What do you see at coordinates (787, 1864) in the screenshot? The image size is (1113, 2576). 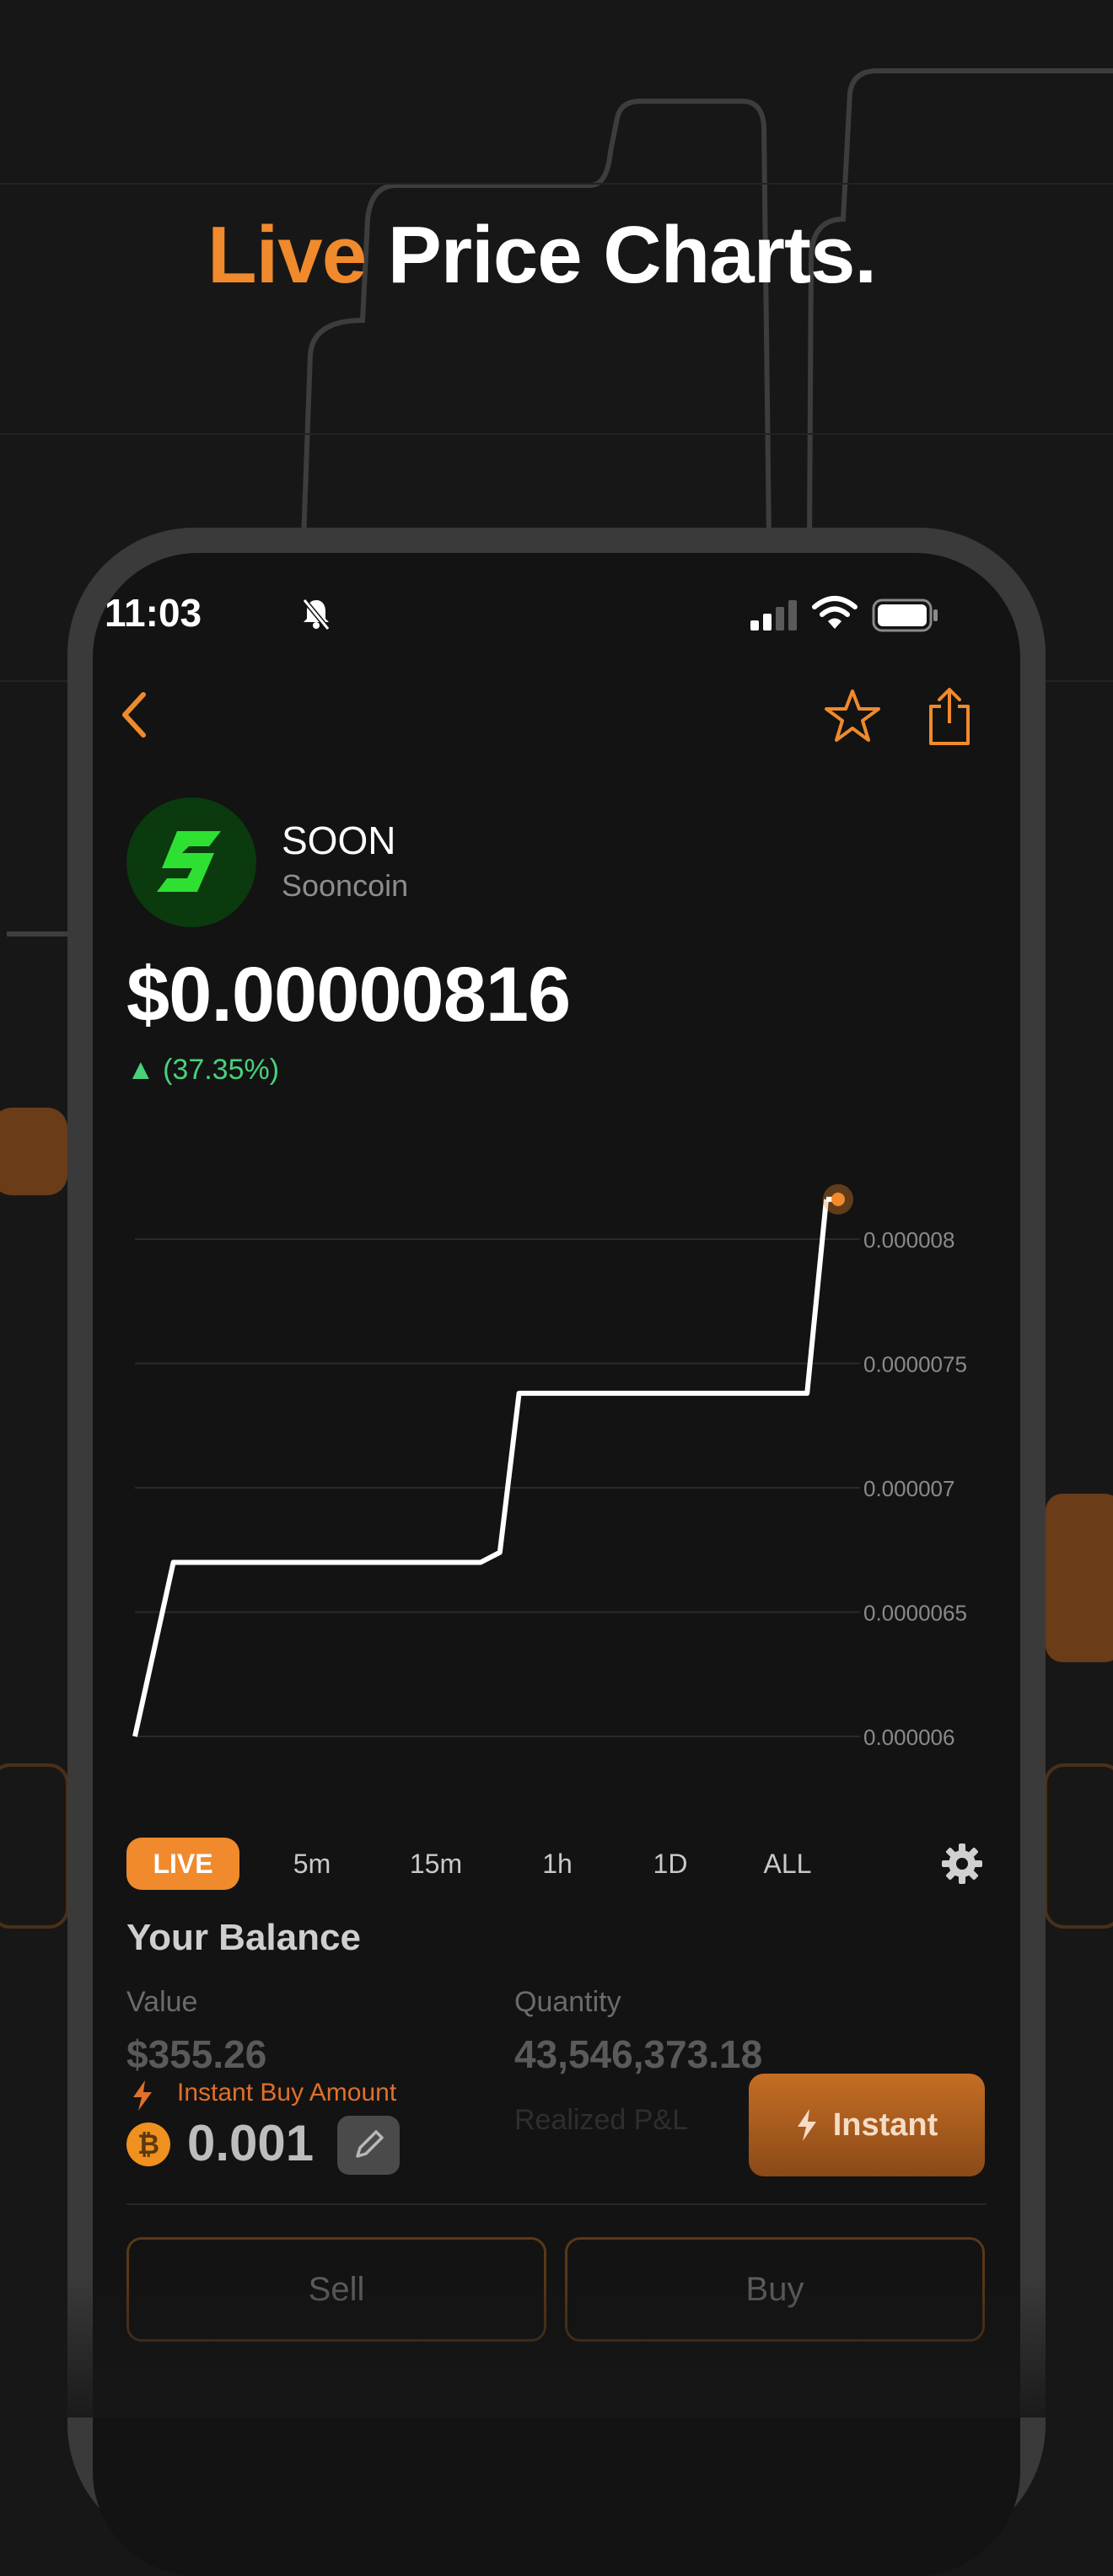 I see `tab-all: ALL` at bounding box center [787, 1864].